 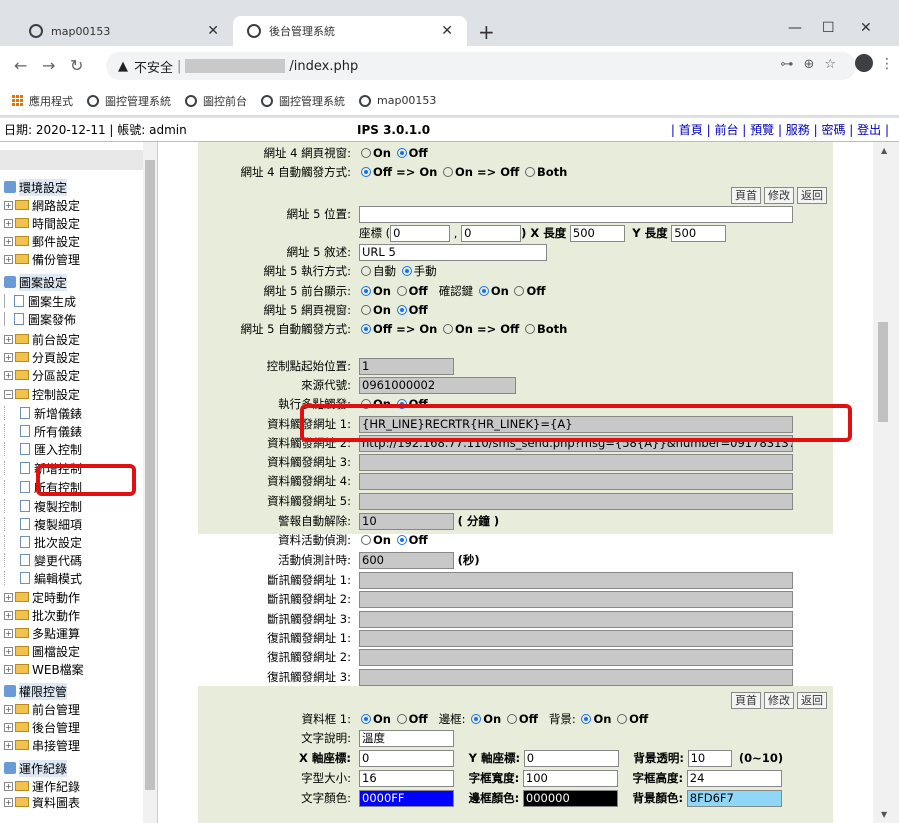 I want to click on sidebar-item: + 定時動作, so click(x=42, y=597).